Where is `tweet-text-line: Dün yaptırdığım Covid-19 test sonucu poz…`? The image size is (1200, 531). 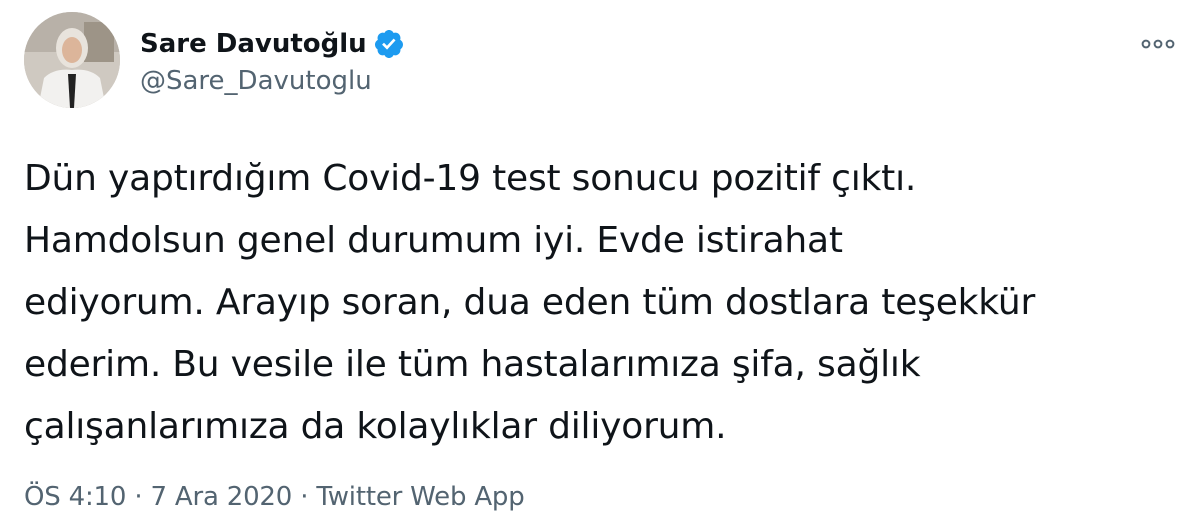 tweet-text-line: Dün yaptırdığım Covid-19 test sonucu poz… is located at coordinates (470, 178).